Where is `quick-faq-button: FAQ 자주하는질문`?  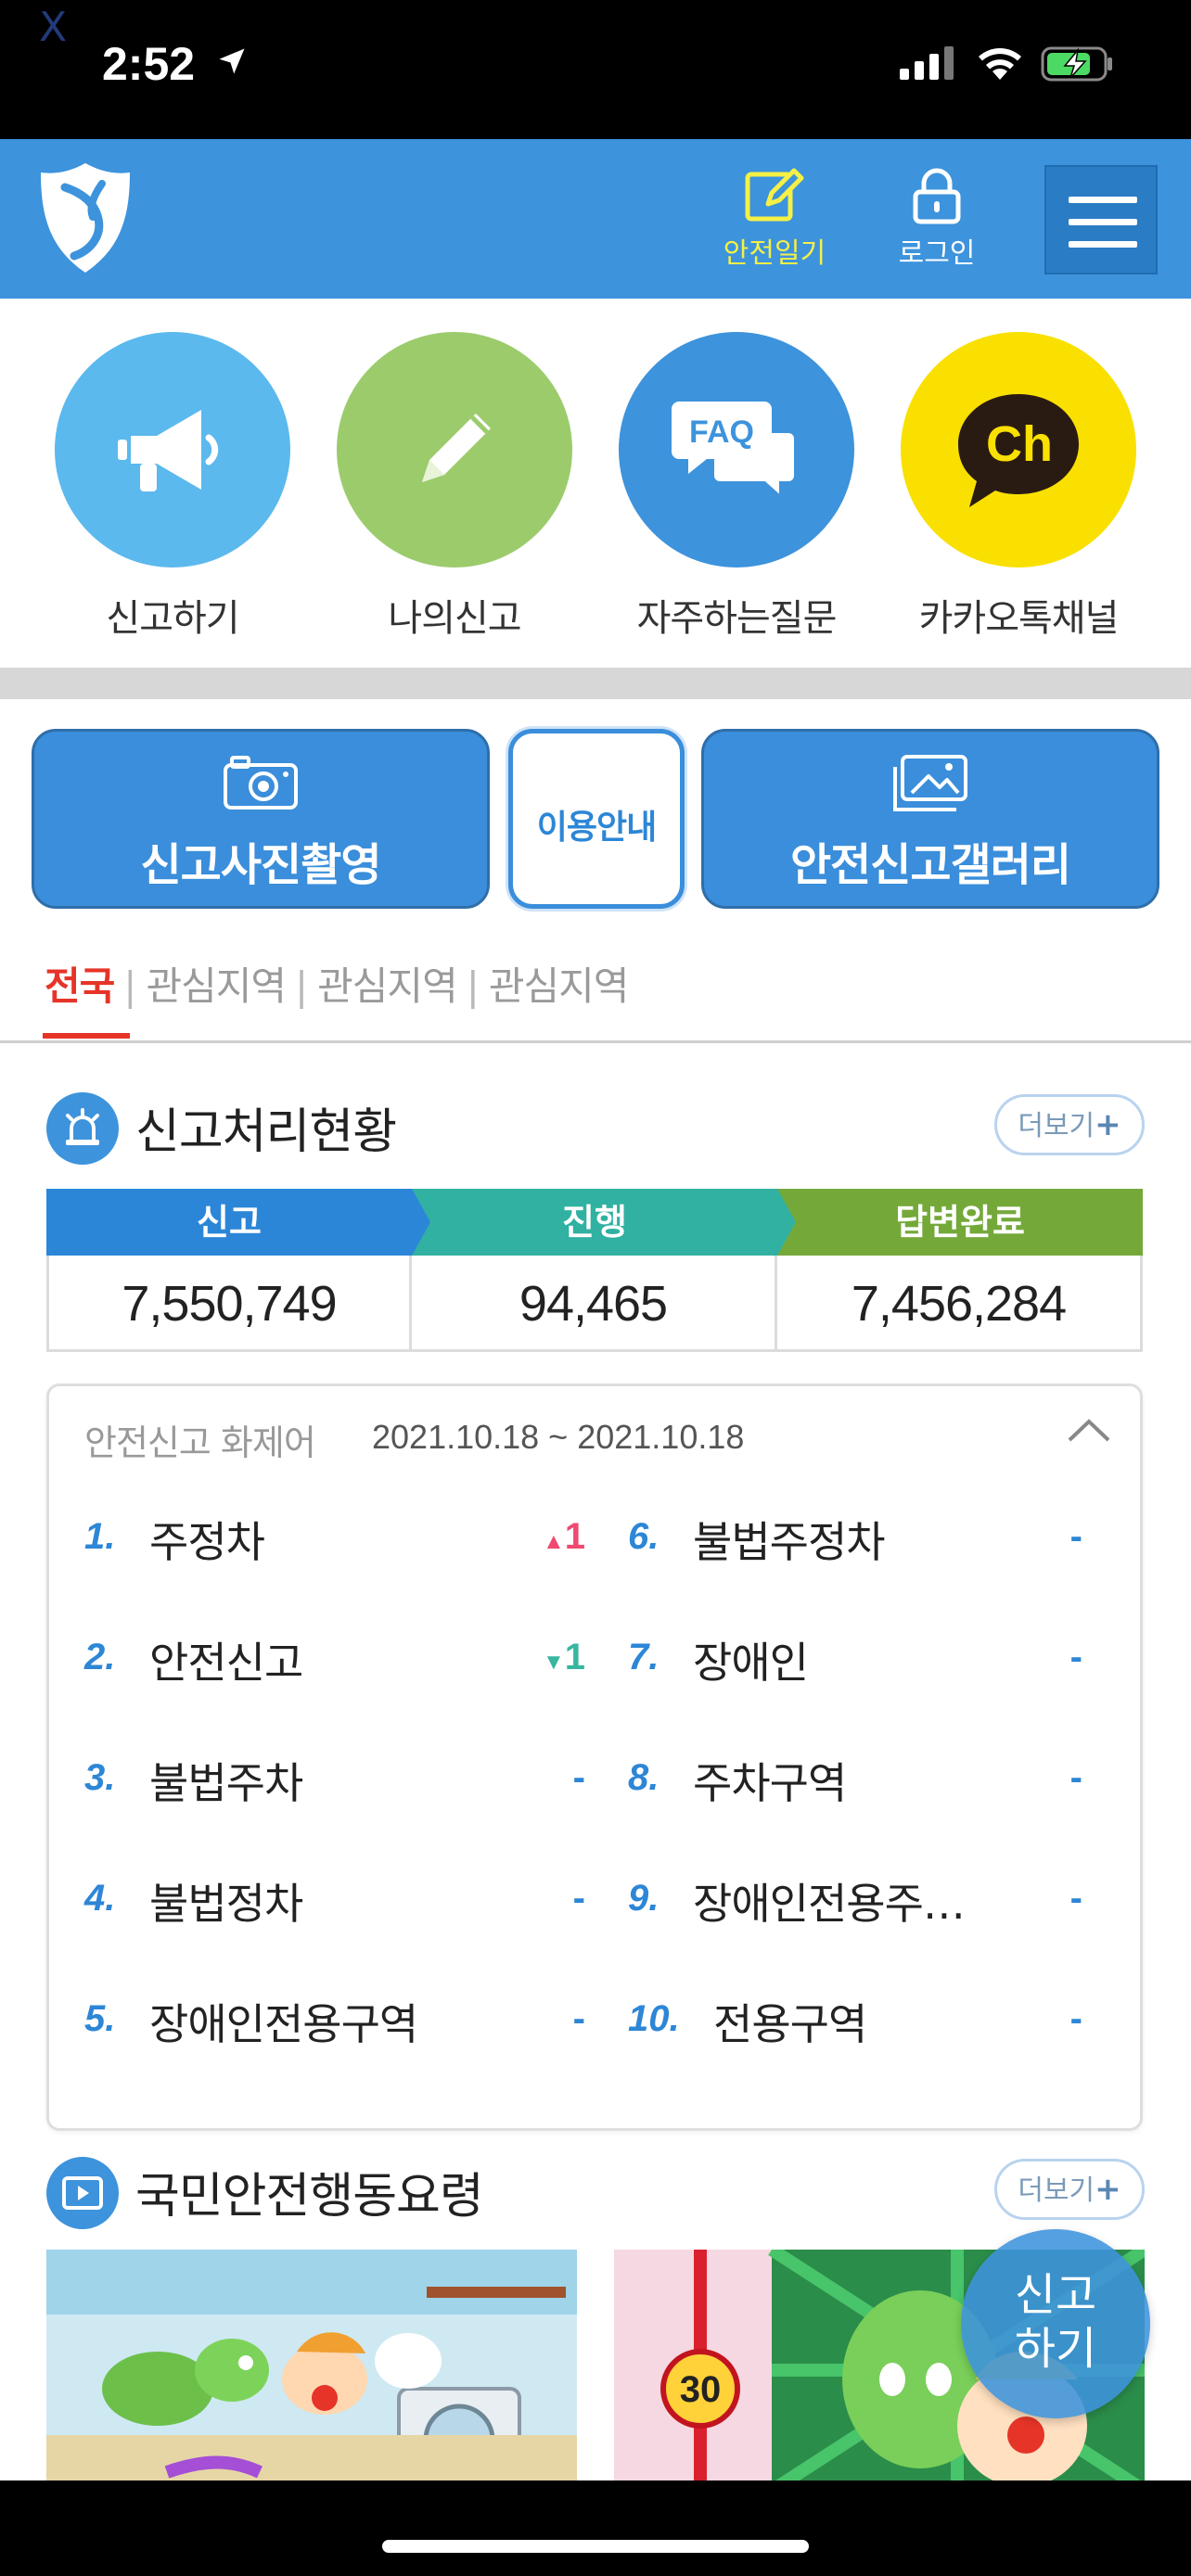 quick-faq-button: FAQ 자주하는질문 is located at coordinates (736, 487).